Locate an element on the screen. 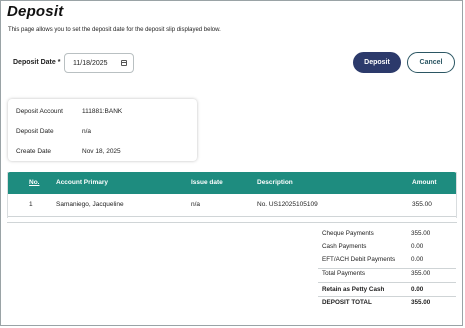 The height and width of the screenshot is (328, 465). calendar-icon is located at coordinates (124, 63).